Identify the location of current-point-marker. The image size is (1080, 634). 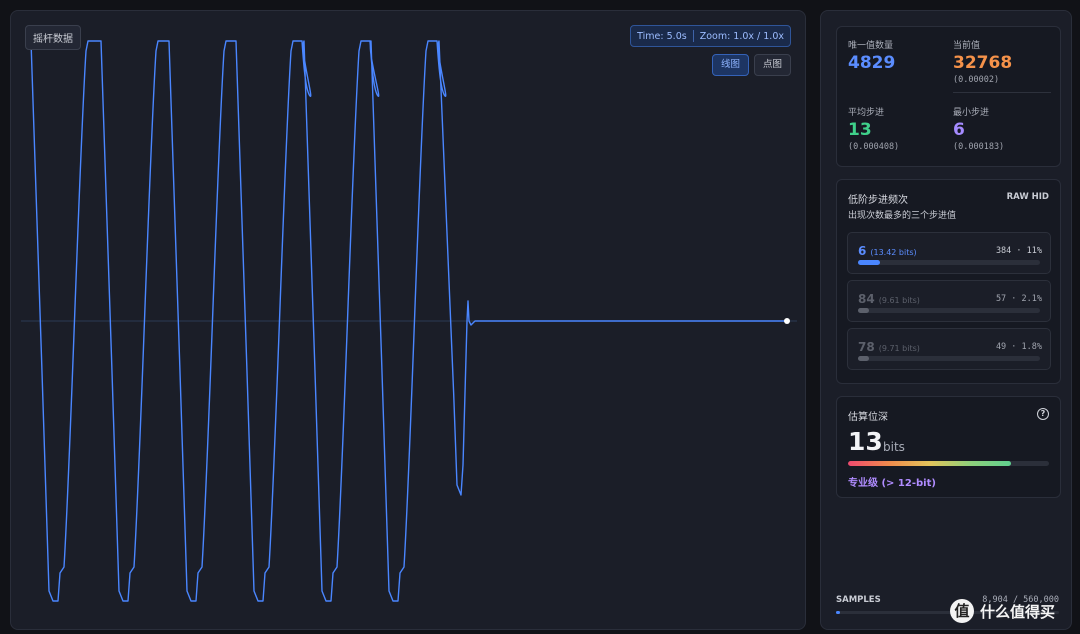
(787, 321).